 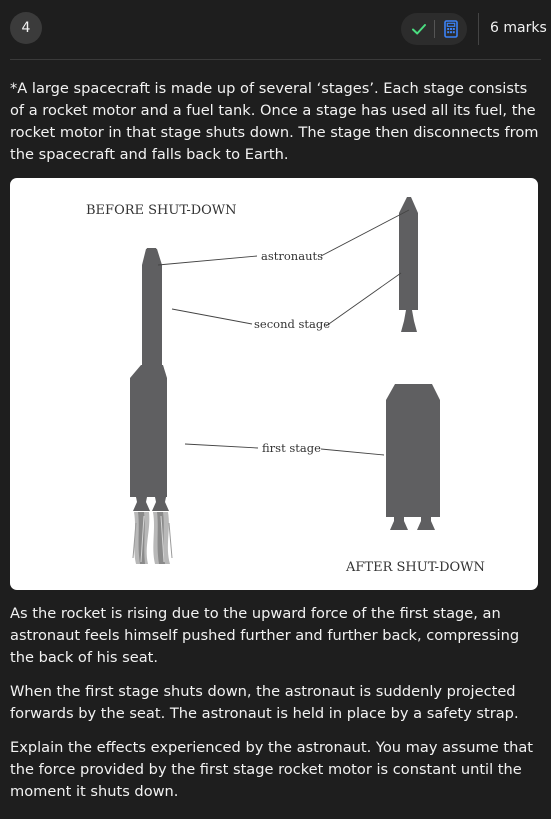 What do you see at coordinates (292, 256) in the screenshot?
I see `label-astronauts: astronauts` at bounding box center [292, 256].